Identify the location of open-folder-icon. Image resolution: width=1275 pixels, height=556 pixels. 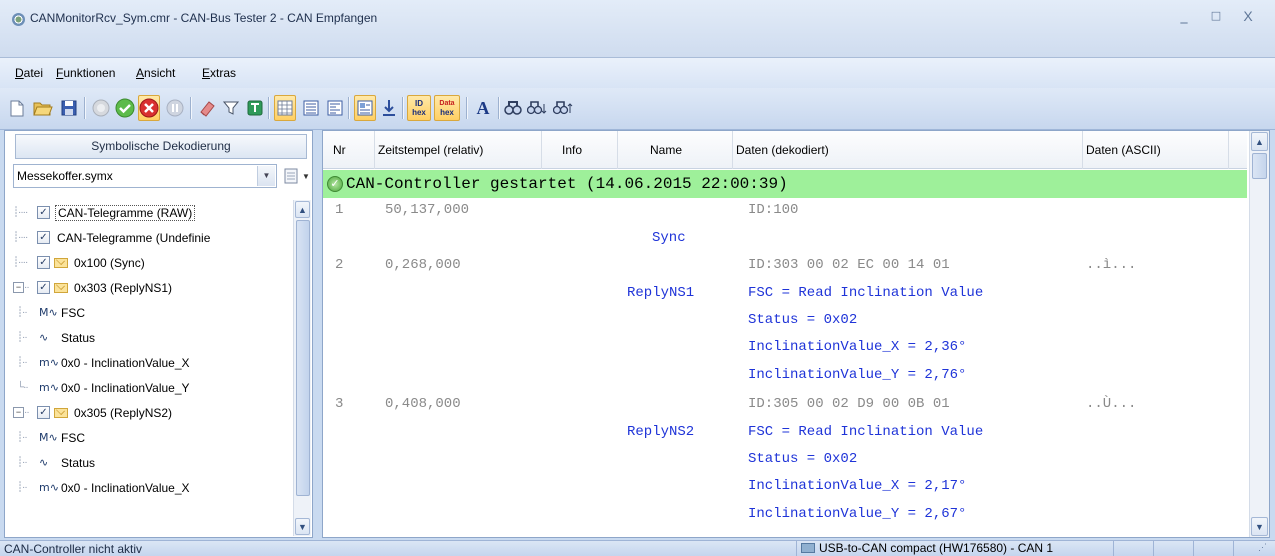
(43, 108).